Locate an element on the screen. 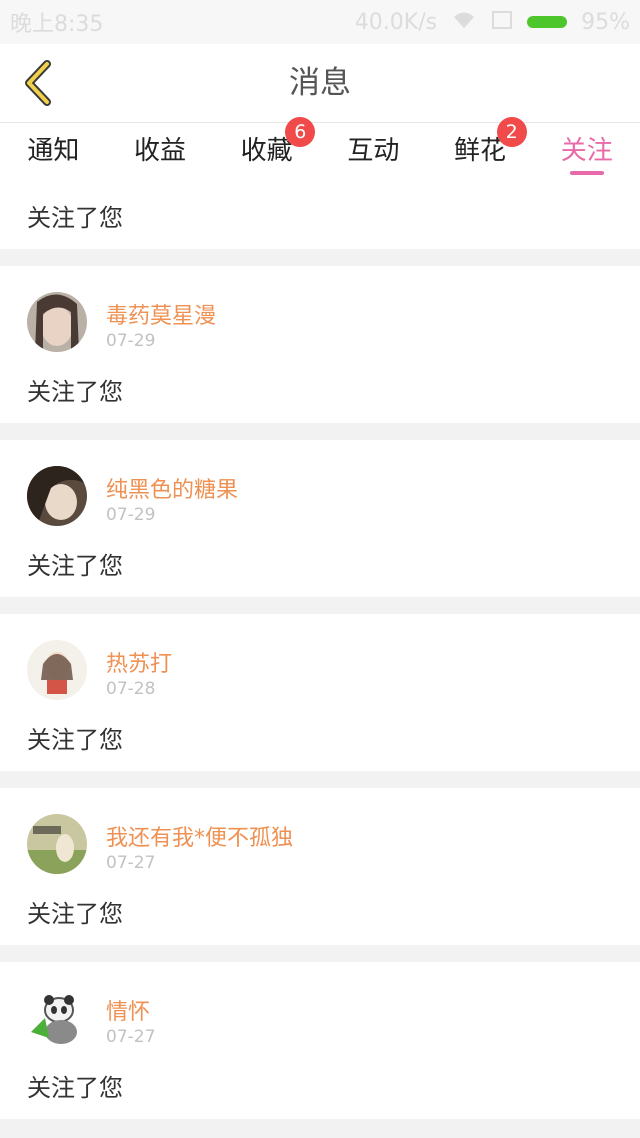  tab-label: 鲜花 is located at coordinates (480, 151).